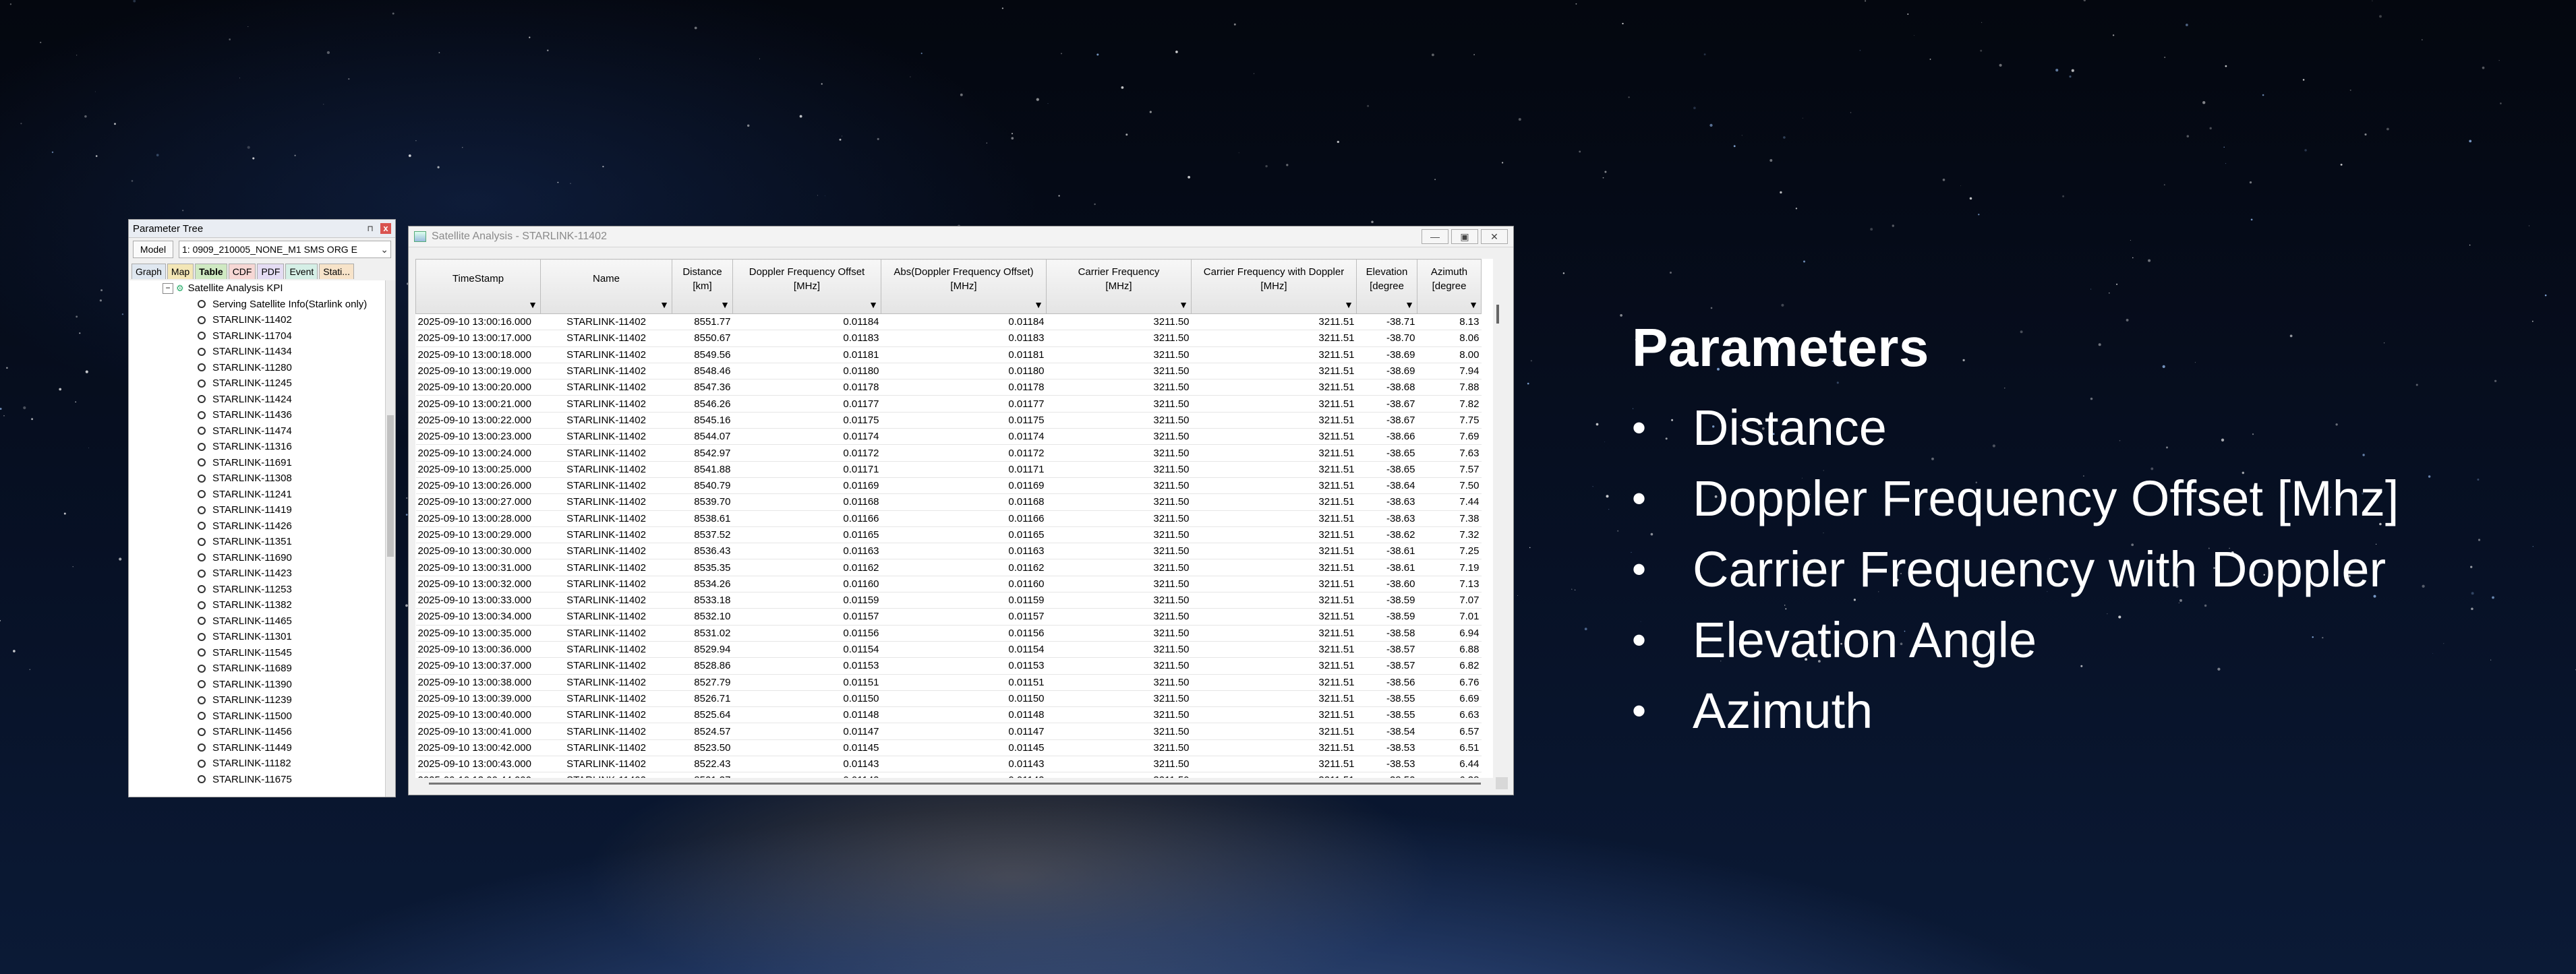 This screenshot has height=974, width=2576. Describe the element at coordinates (258, 320) in the screenshot. I see `tree-item: STARLINK-11402` at that location.